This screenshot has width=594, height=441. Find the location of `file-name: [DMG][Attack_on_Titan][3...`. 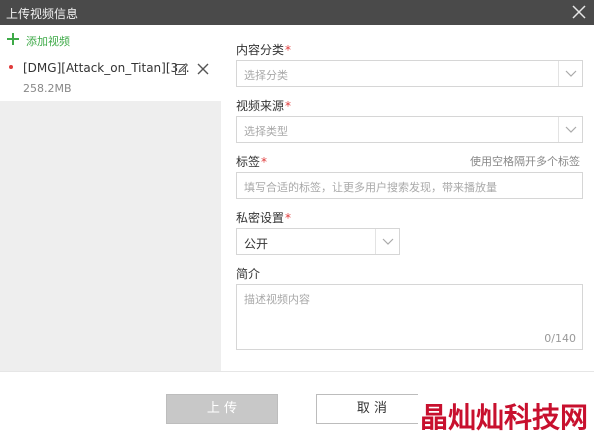

file-name: [DMG][Attack_on_Titan][3... is located at coordinates (106, 68).